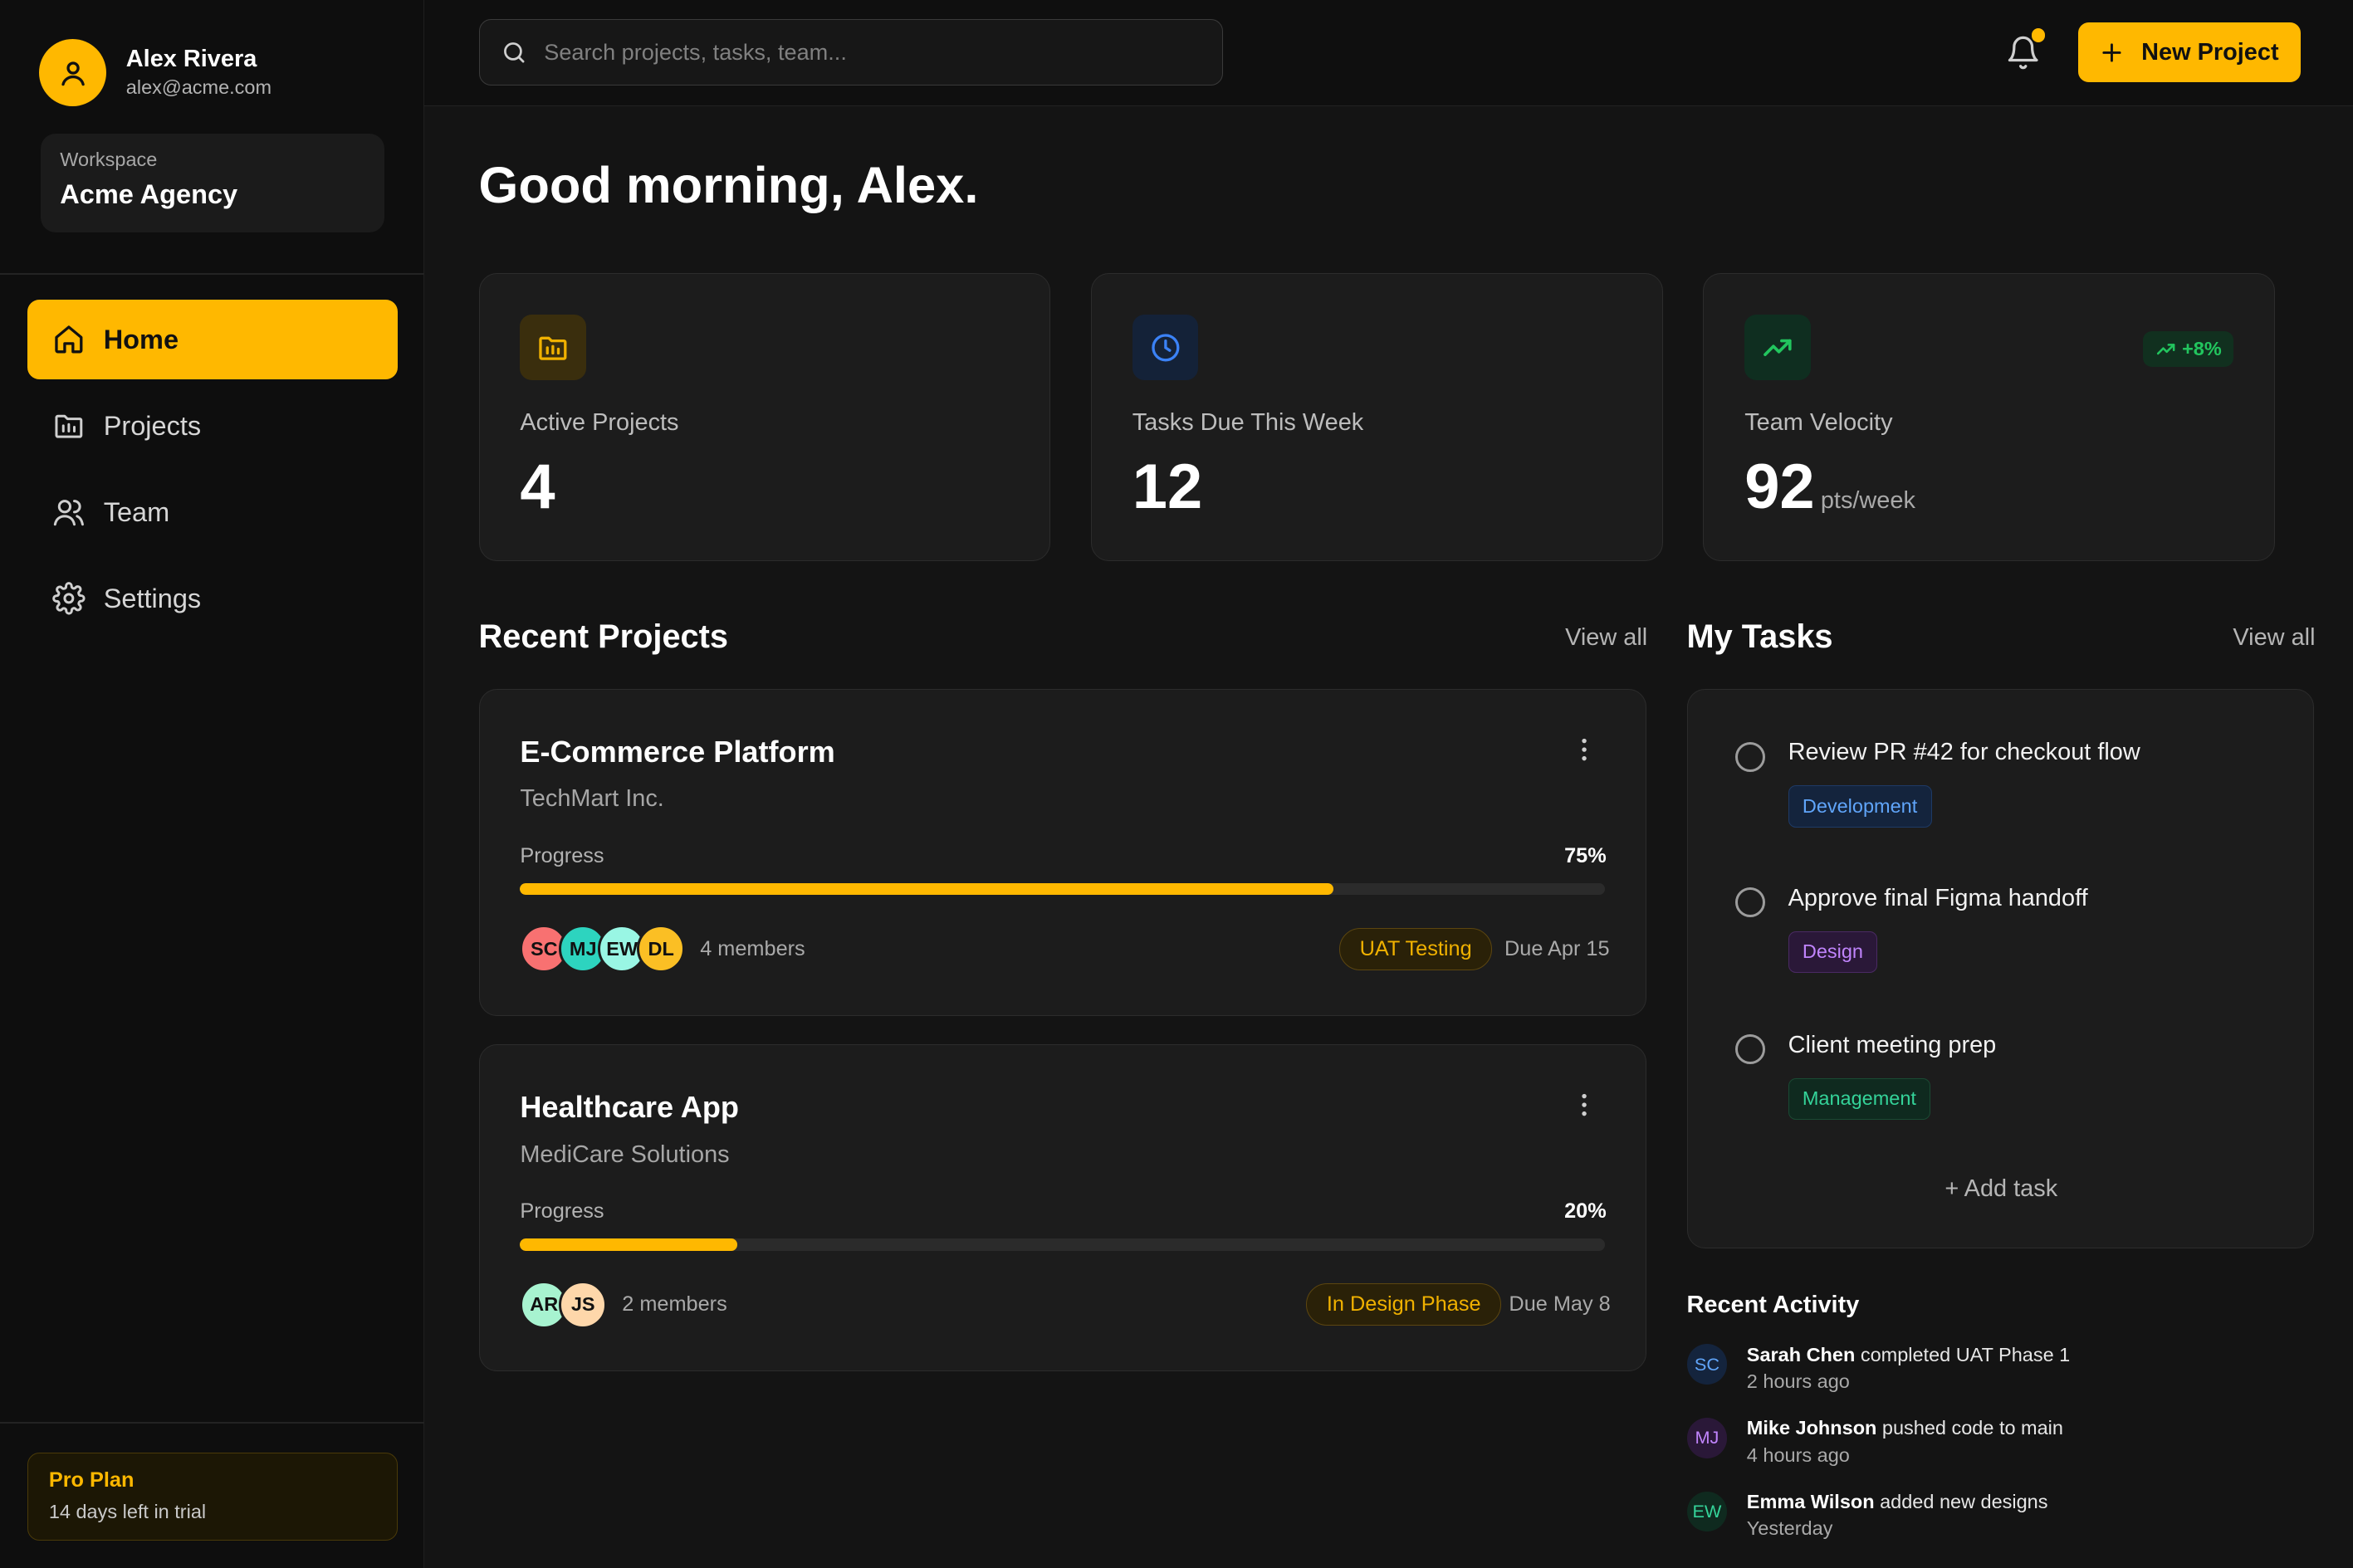  Describe the element at coordinates (1780, 487) in the screenshot. I see `stat-number: 92` at that location.